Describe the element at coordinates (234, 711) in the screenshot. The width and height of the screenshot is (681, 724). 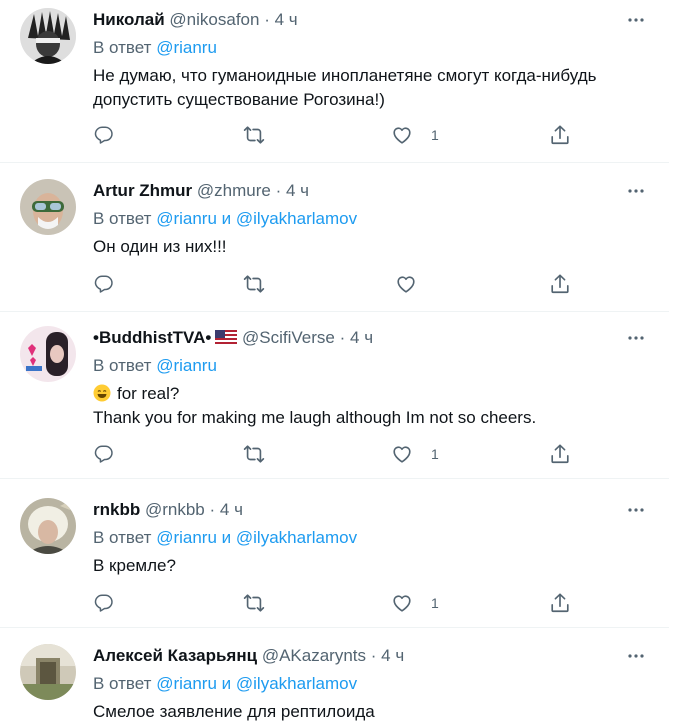
I see `tweet-text: Смелое заявление для рептилоида` at that location.